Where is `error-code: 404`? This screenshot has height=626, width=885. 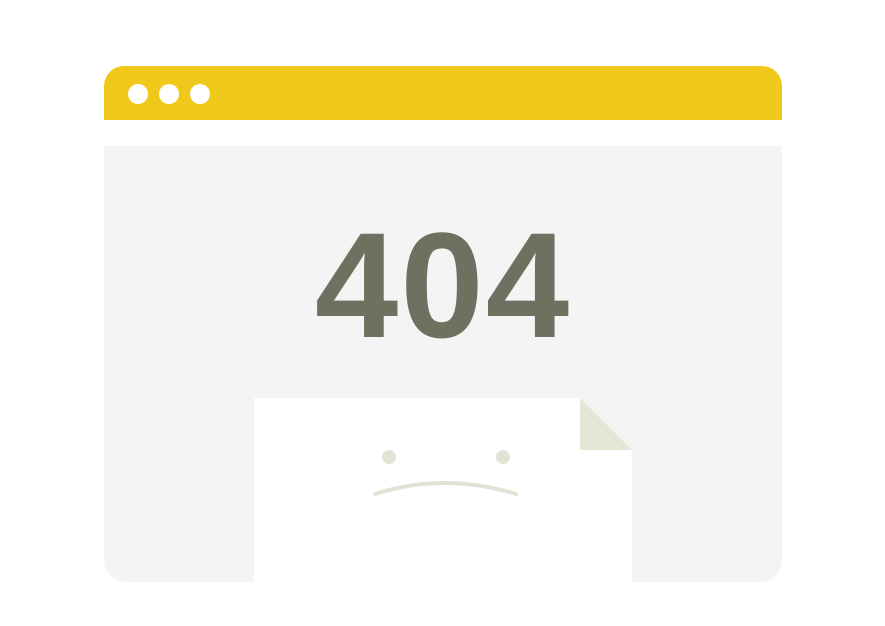
error-code: 404 is located at coordinates (443, 285).